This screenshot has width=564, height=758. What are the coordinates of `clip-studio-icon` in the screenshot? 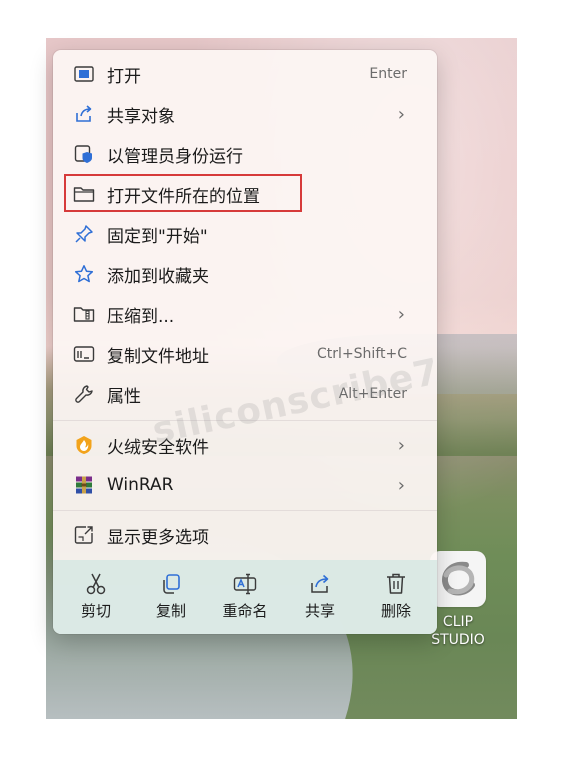 It's located at (458, 579).